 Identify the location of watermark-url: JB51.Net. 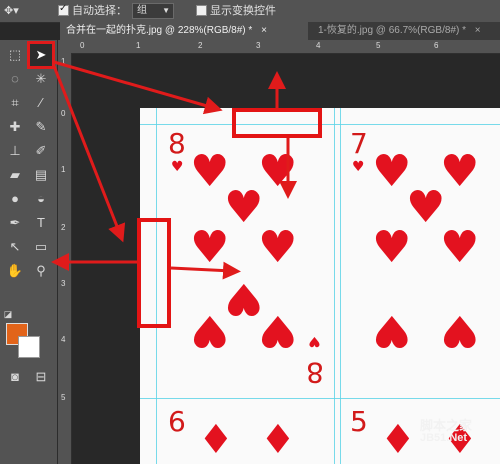
(444, 438).